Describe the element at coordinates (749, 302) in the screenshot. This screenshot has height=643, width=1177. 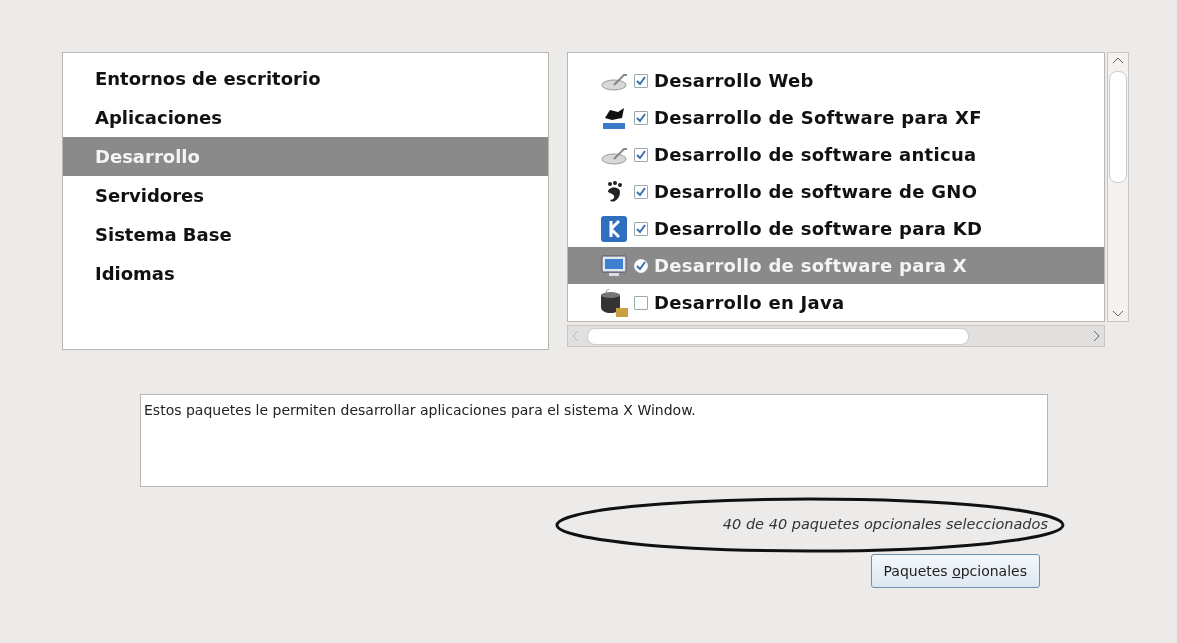
I see `group-label: Desarrollo en Java` at that location.